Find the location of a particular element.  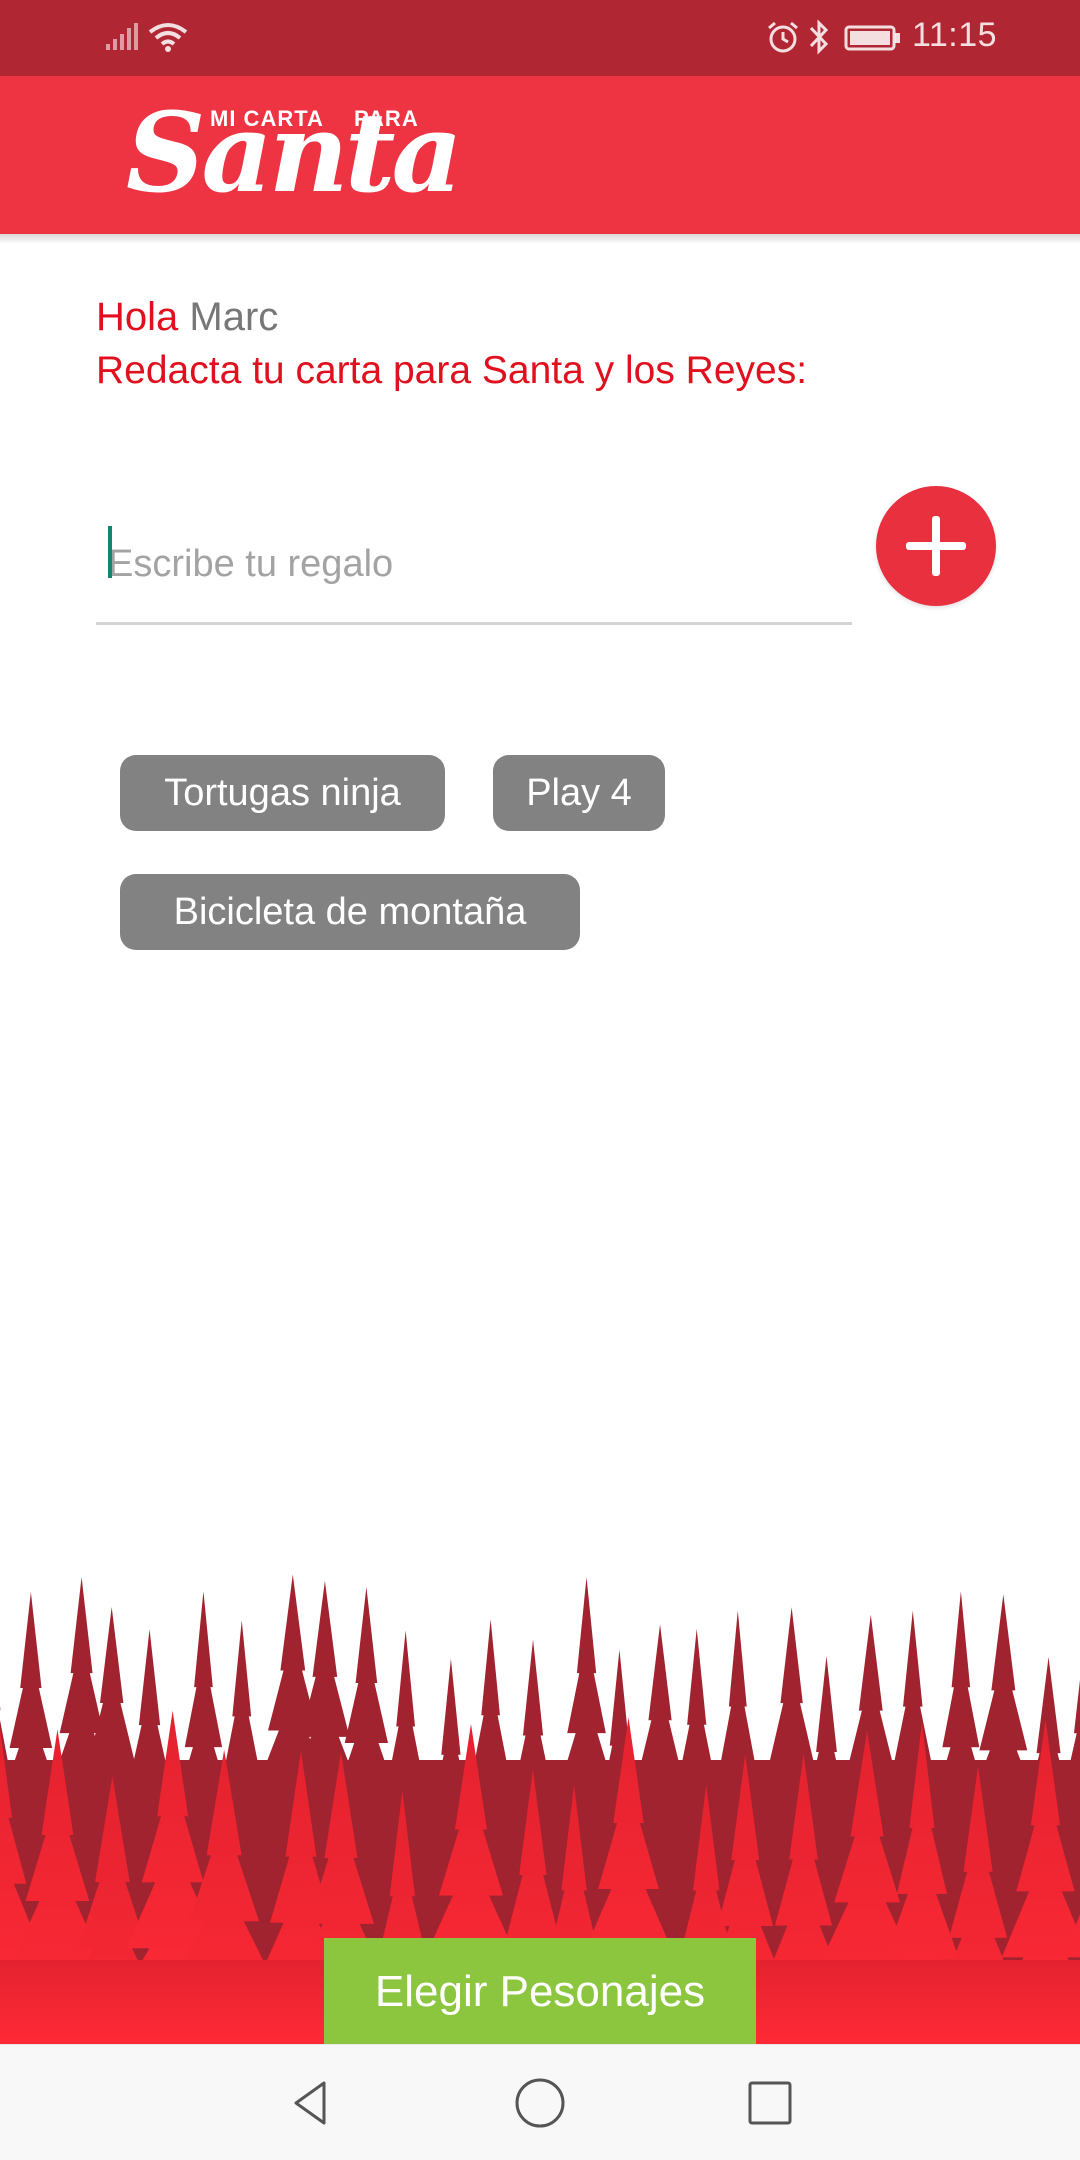

text-cursor is located at coordinates (110, 552).